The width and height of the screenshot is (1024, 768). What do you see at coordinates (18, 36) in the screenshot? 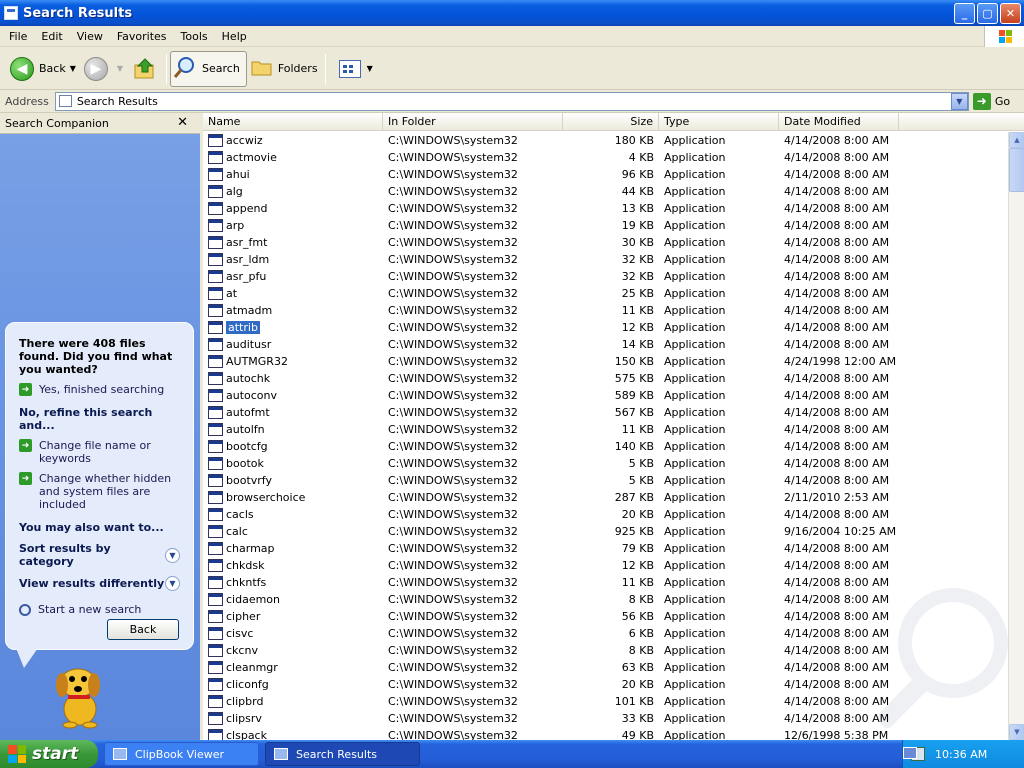
I see `menu-file: File` at bounding box center [18, 36].